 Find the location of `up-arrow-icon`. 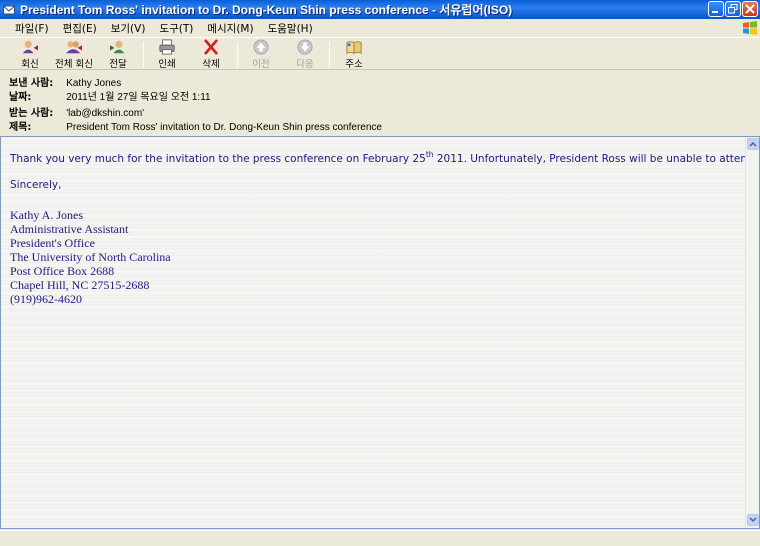

up-arrow-icon is located at coordinates (261, 47).